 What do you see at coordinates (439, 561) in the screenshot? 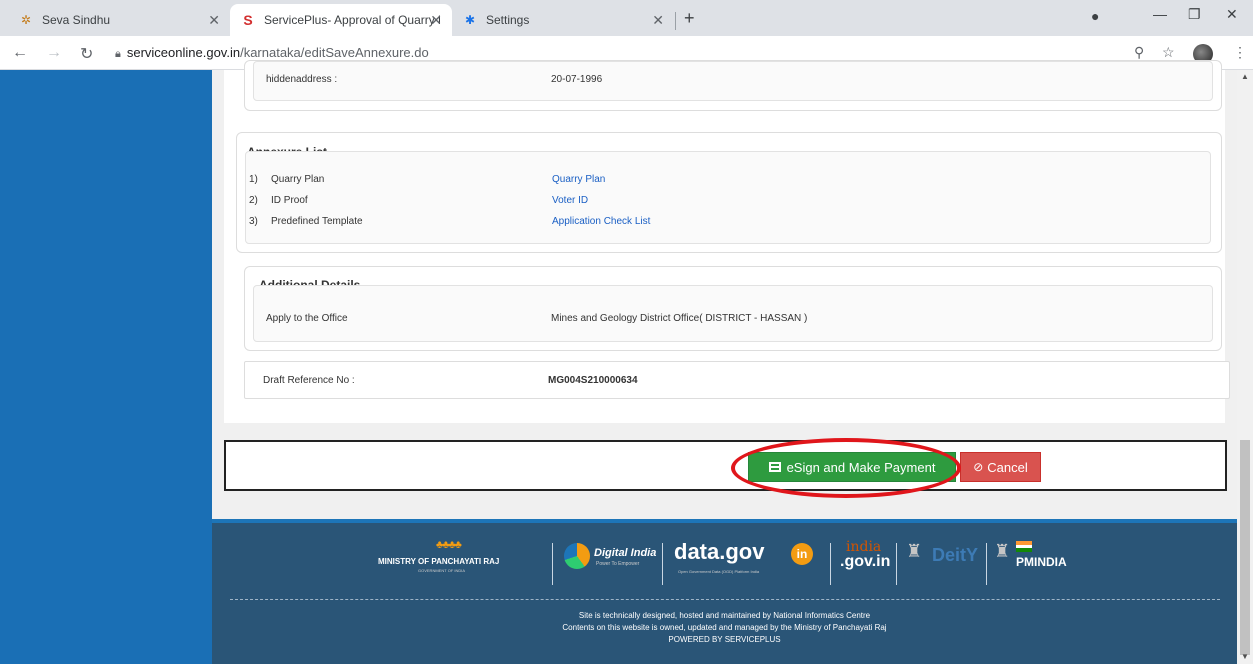
I see `panchayati-title: MINISTRY OF PANCHAYATI RAJ` at bounding box center [439, 561].